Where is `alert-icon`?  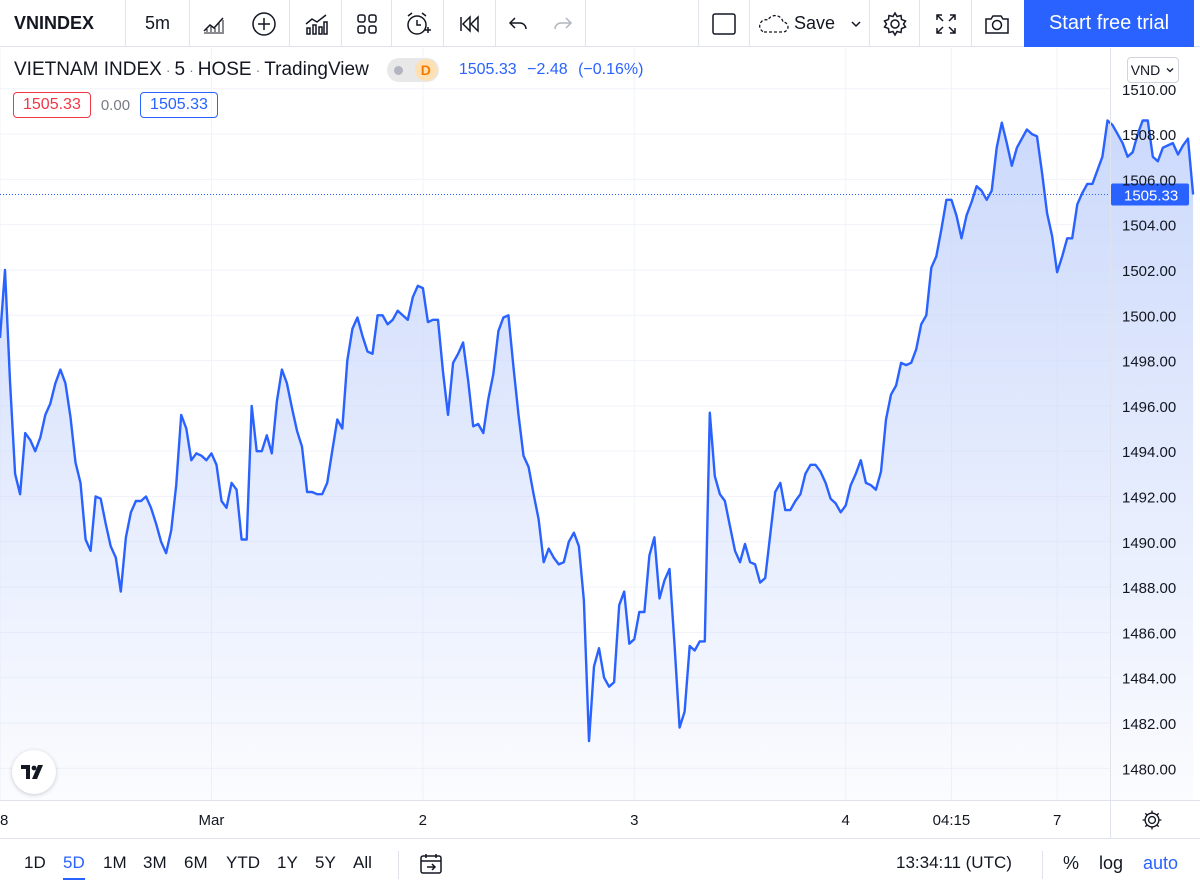
alert-icon is located at coordinates (418, 23).